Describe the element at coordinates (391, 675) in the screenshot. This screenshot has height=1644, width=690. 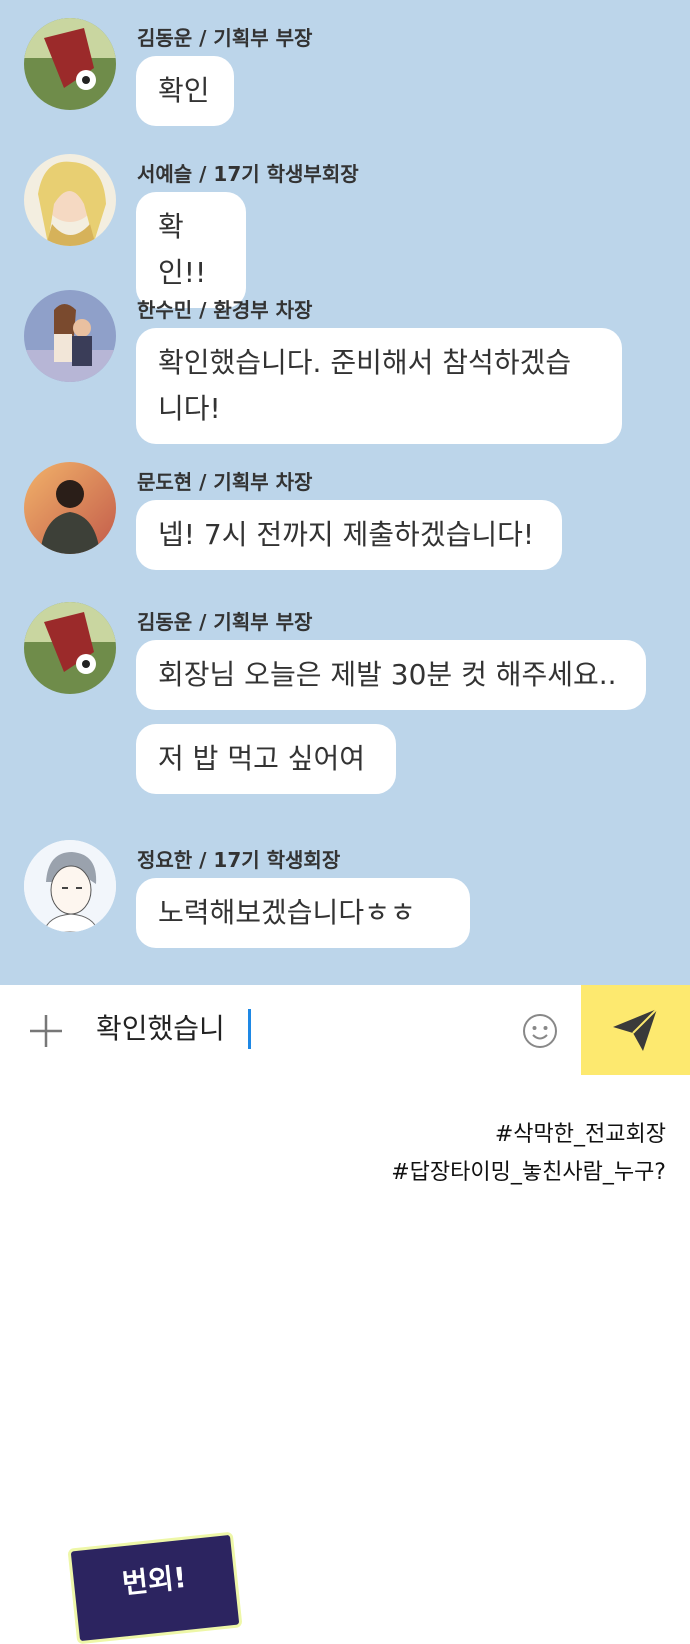
I see `message-bubble: 회장님 오늘은 제발 30분 컷 해주세요..` at that location.